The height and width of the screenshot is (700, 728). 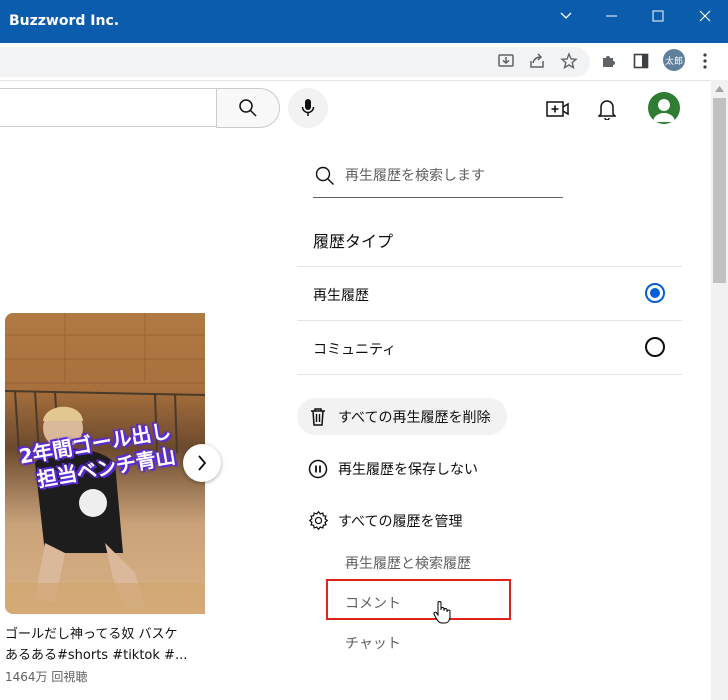 I want to click on history-search-field, so click(x=438, y=179).